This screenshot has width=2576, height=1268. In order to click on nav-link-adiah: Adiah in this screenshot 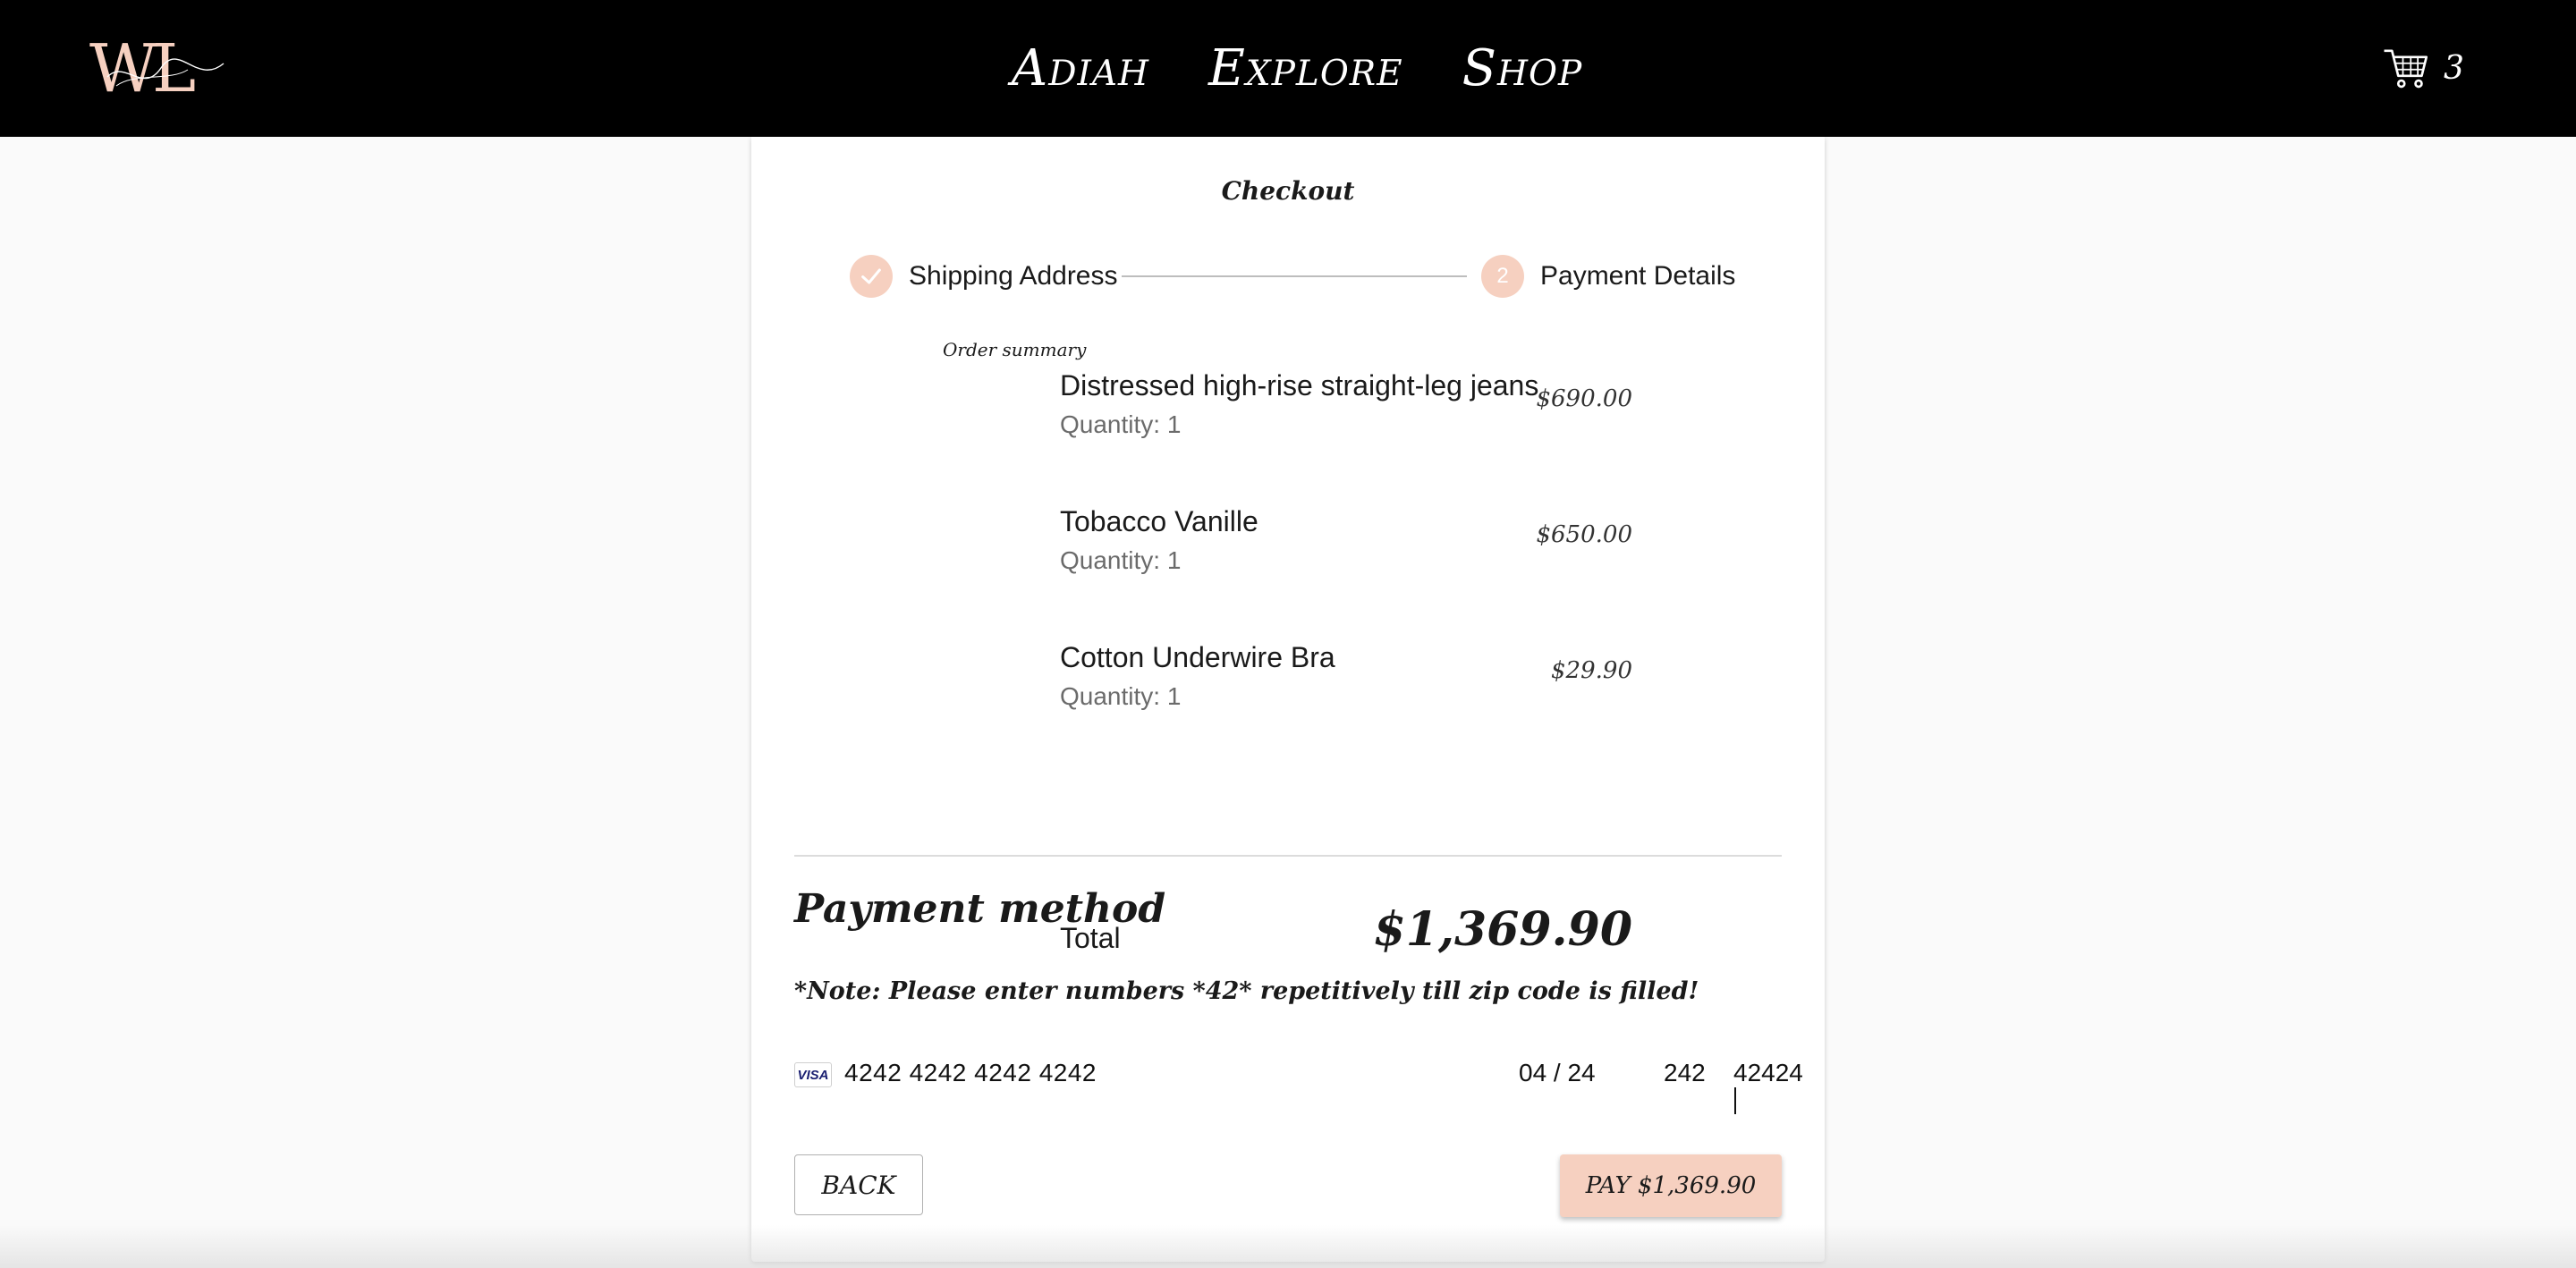, I will do `click(1080, 68)`.